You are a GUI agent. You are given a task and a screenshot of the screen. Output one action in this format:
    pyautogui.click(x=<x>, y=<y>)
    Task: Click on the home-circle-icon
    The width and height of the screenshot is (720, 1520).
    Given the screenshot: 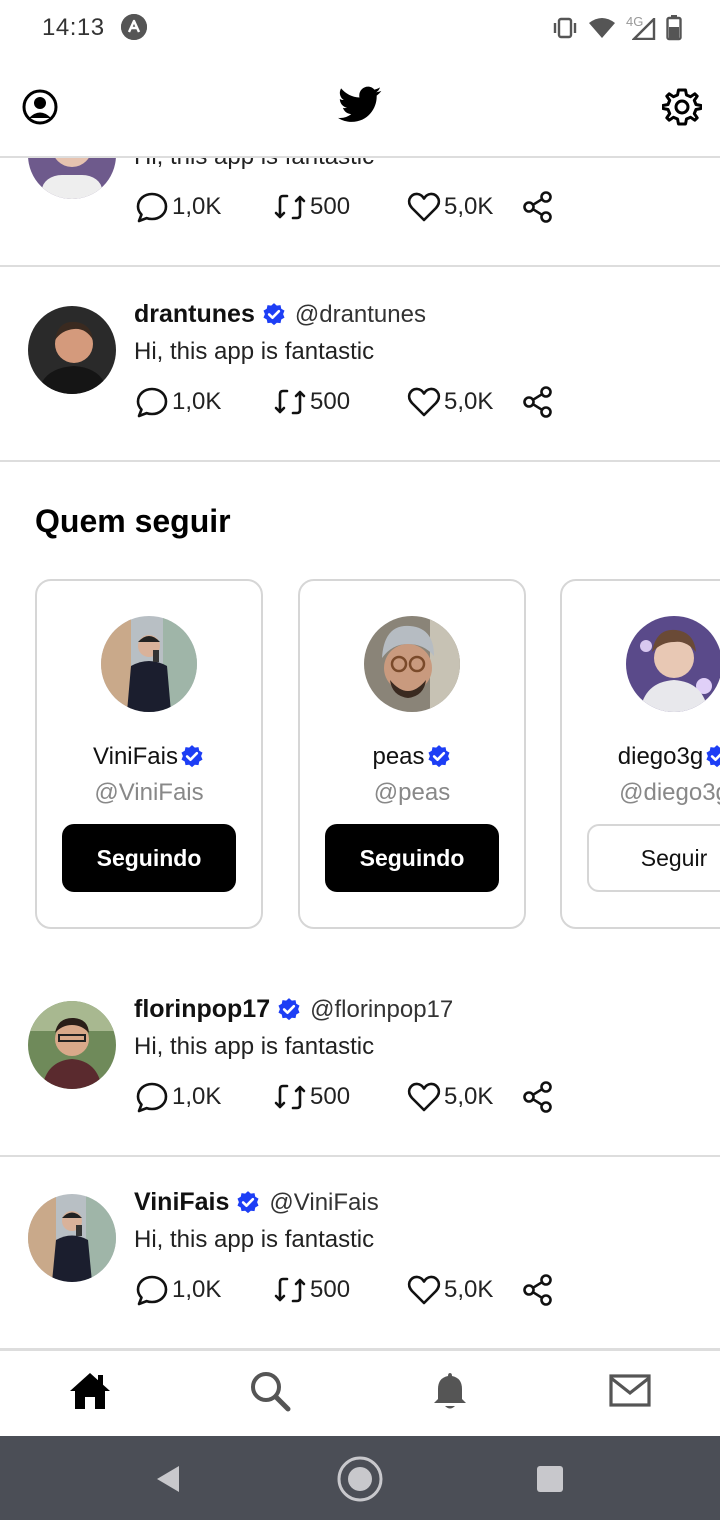 What is the action you would take?
    pyautogui.click(x=360, y=1479)
    